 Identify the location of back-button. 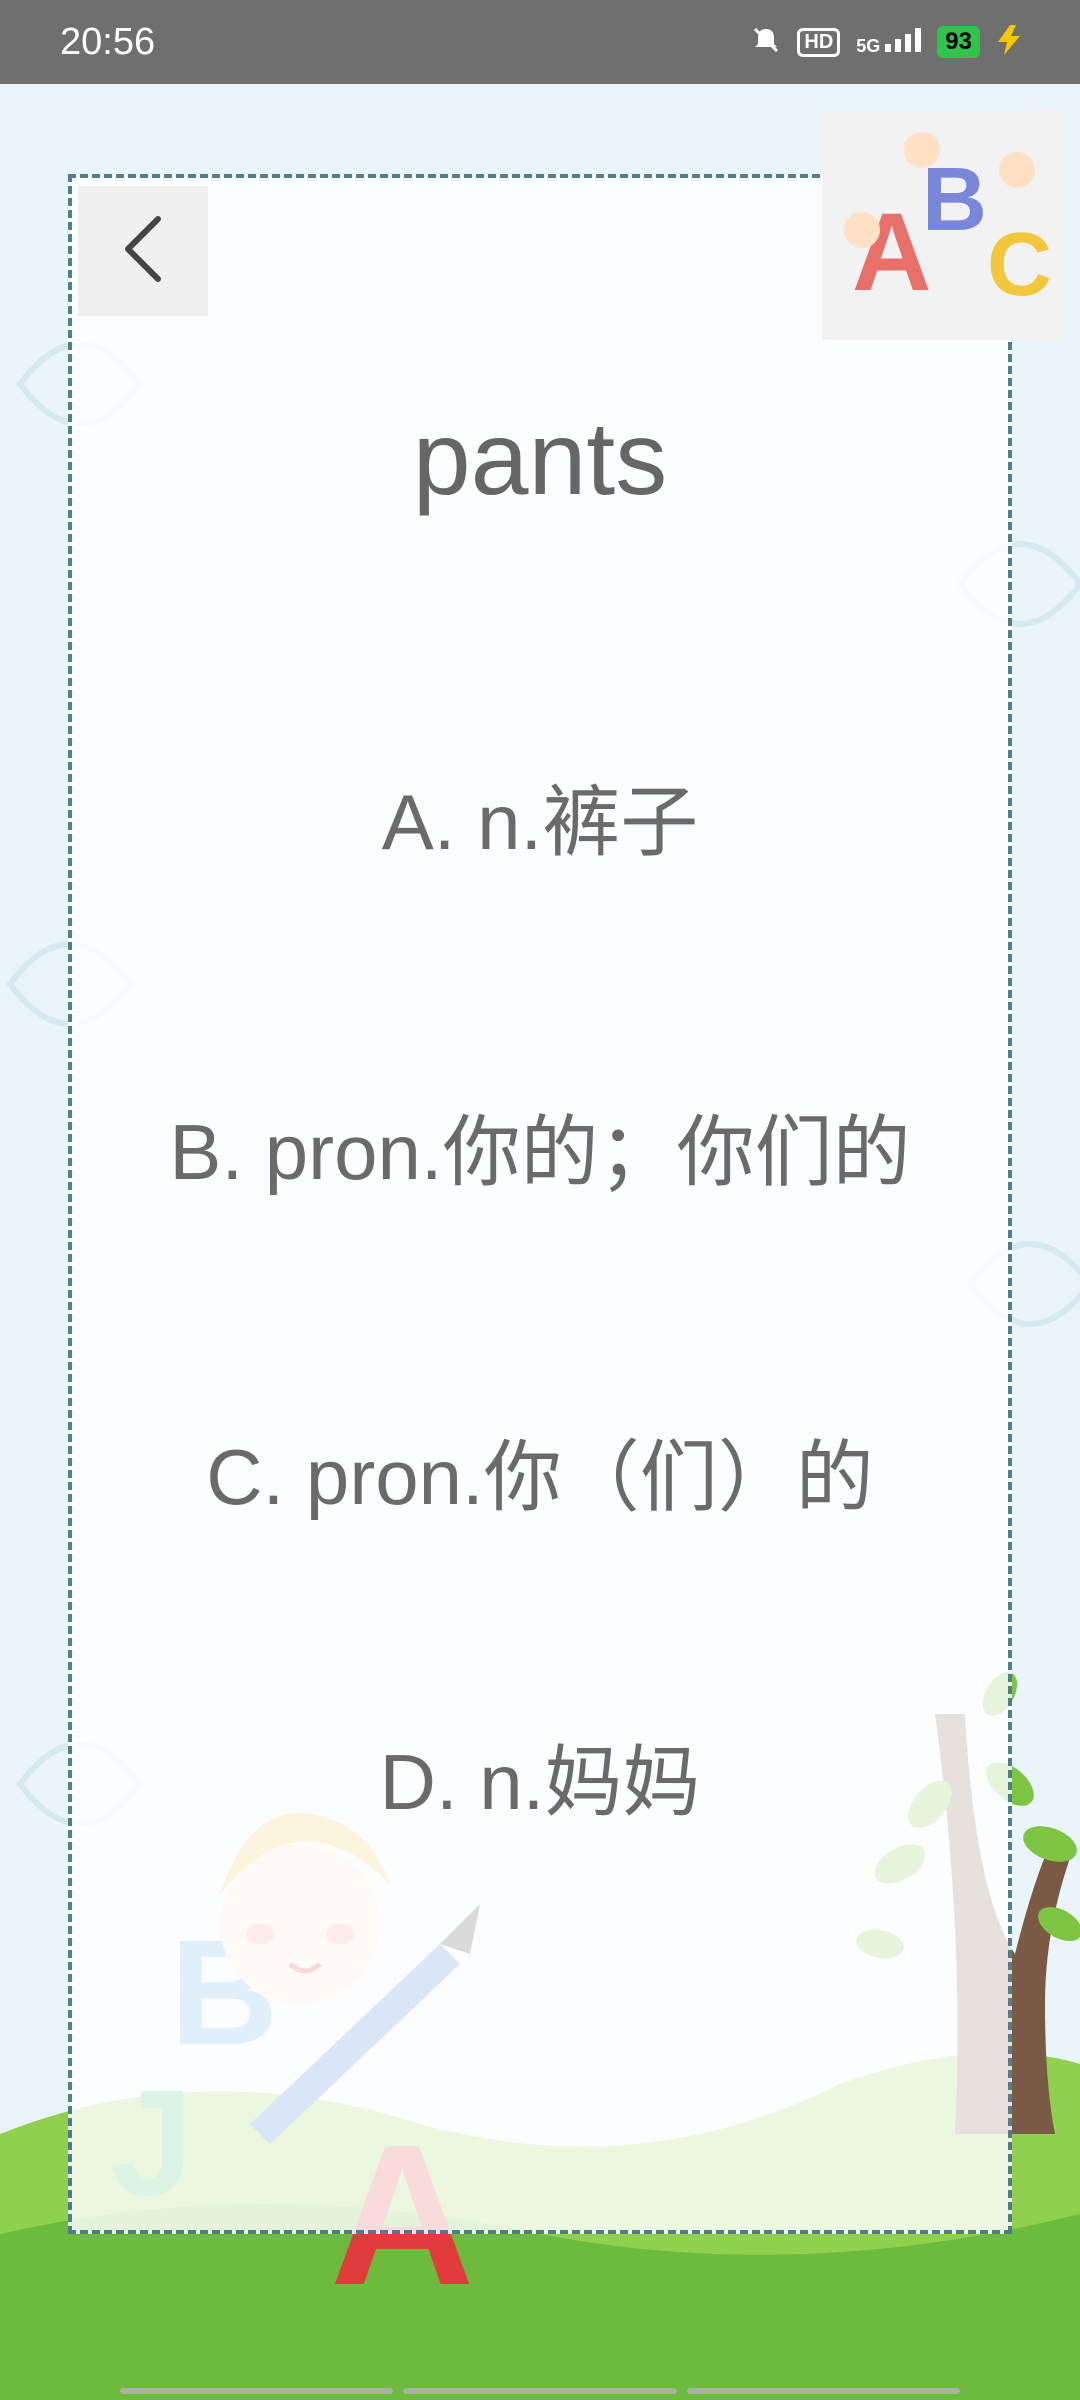
(143, 251).